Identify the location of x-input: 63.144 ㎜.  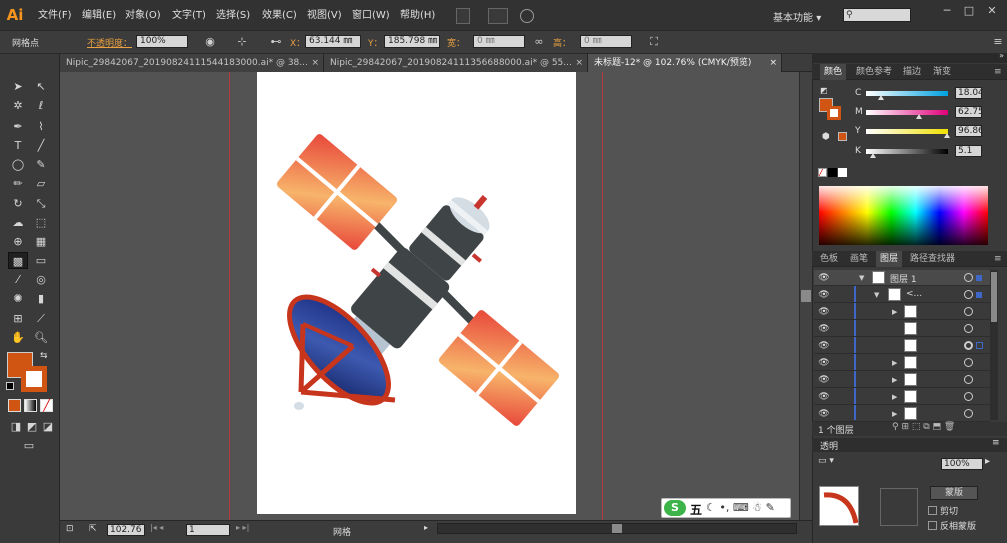
(333, 41).